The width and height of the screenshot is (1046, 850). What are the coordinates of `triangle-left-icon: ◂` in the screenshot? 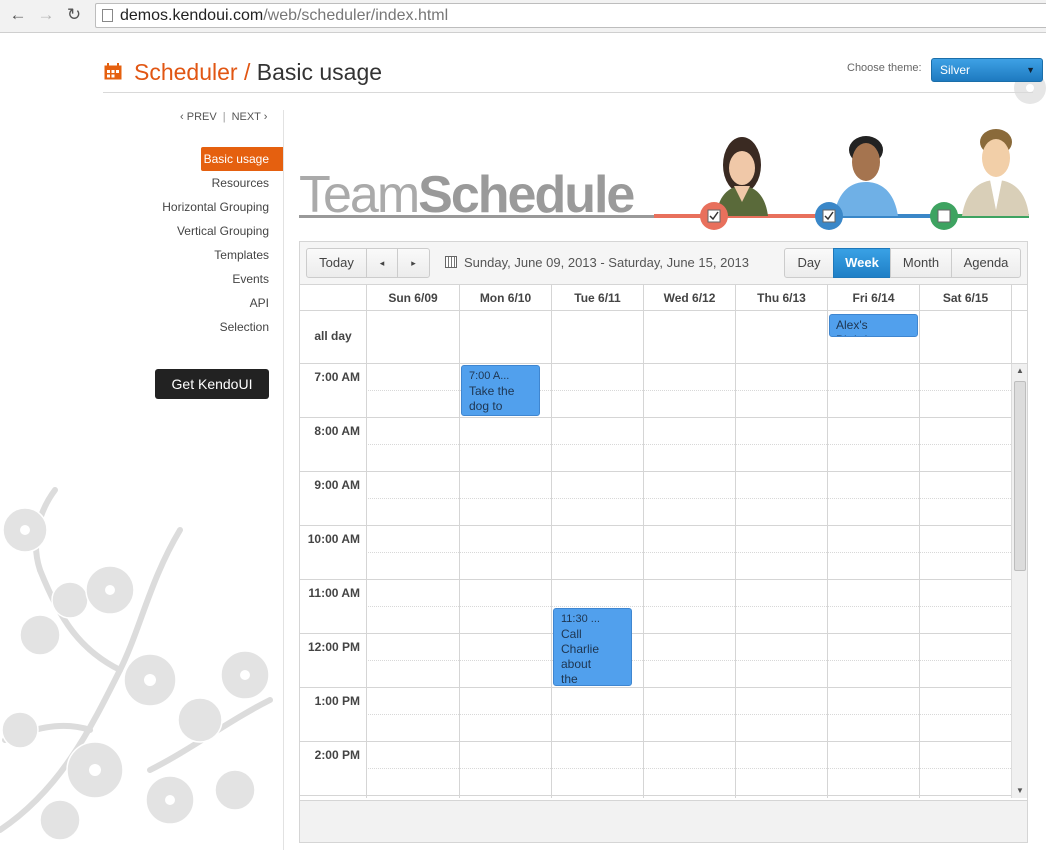 It's located at (382, 263).